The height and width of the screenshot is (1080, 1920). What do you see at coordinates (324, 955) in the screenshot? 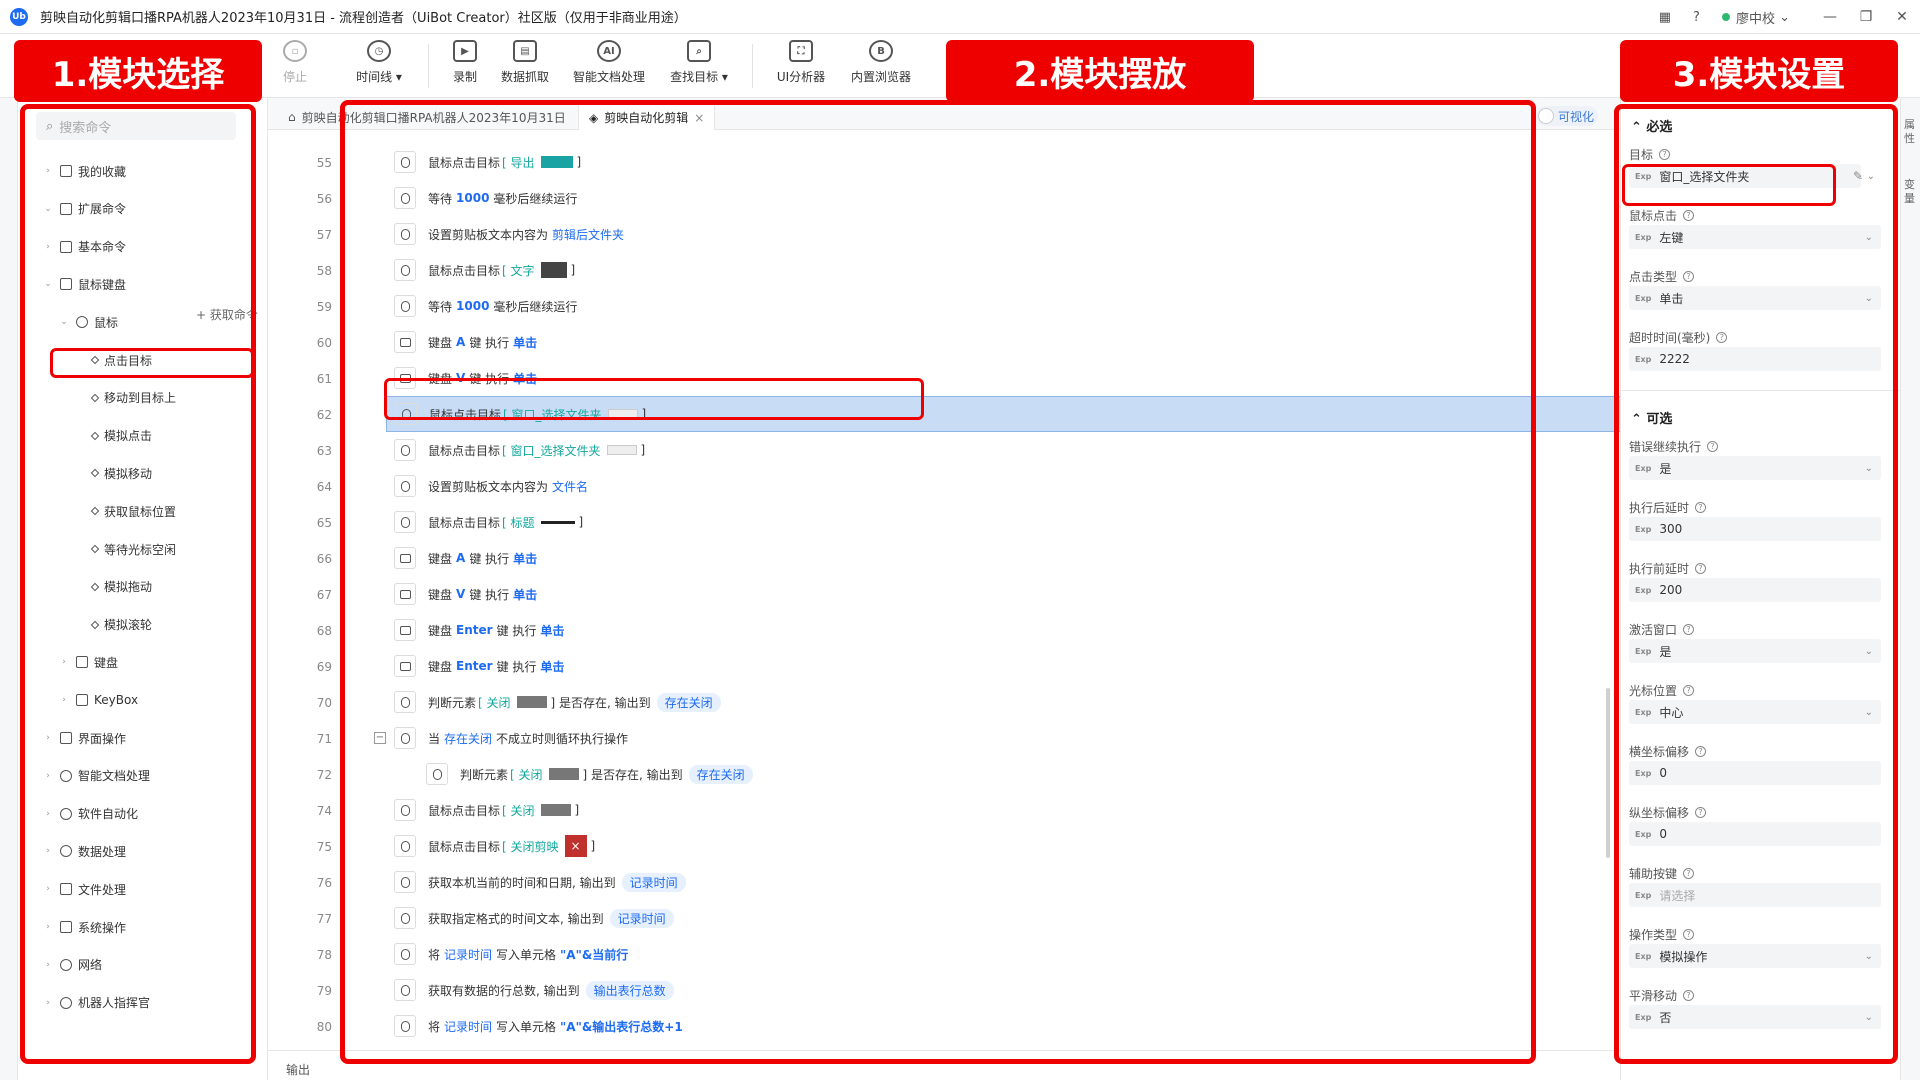
I see `line-number: 78` at bounding box center [324, 955].